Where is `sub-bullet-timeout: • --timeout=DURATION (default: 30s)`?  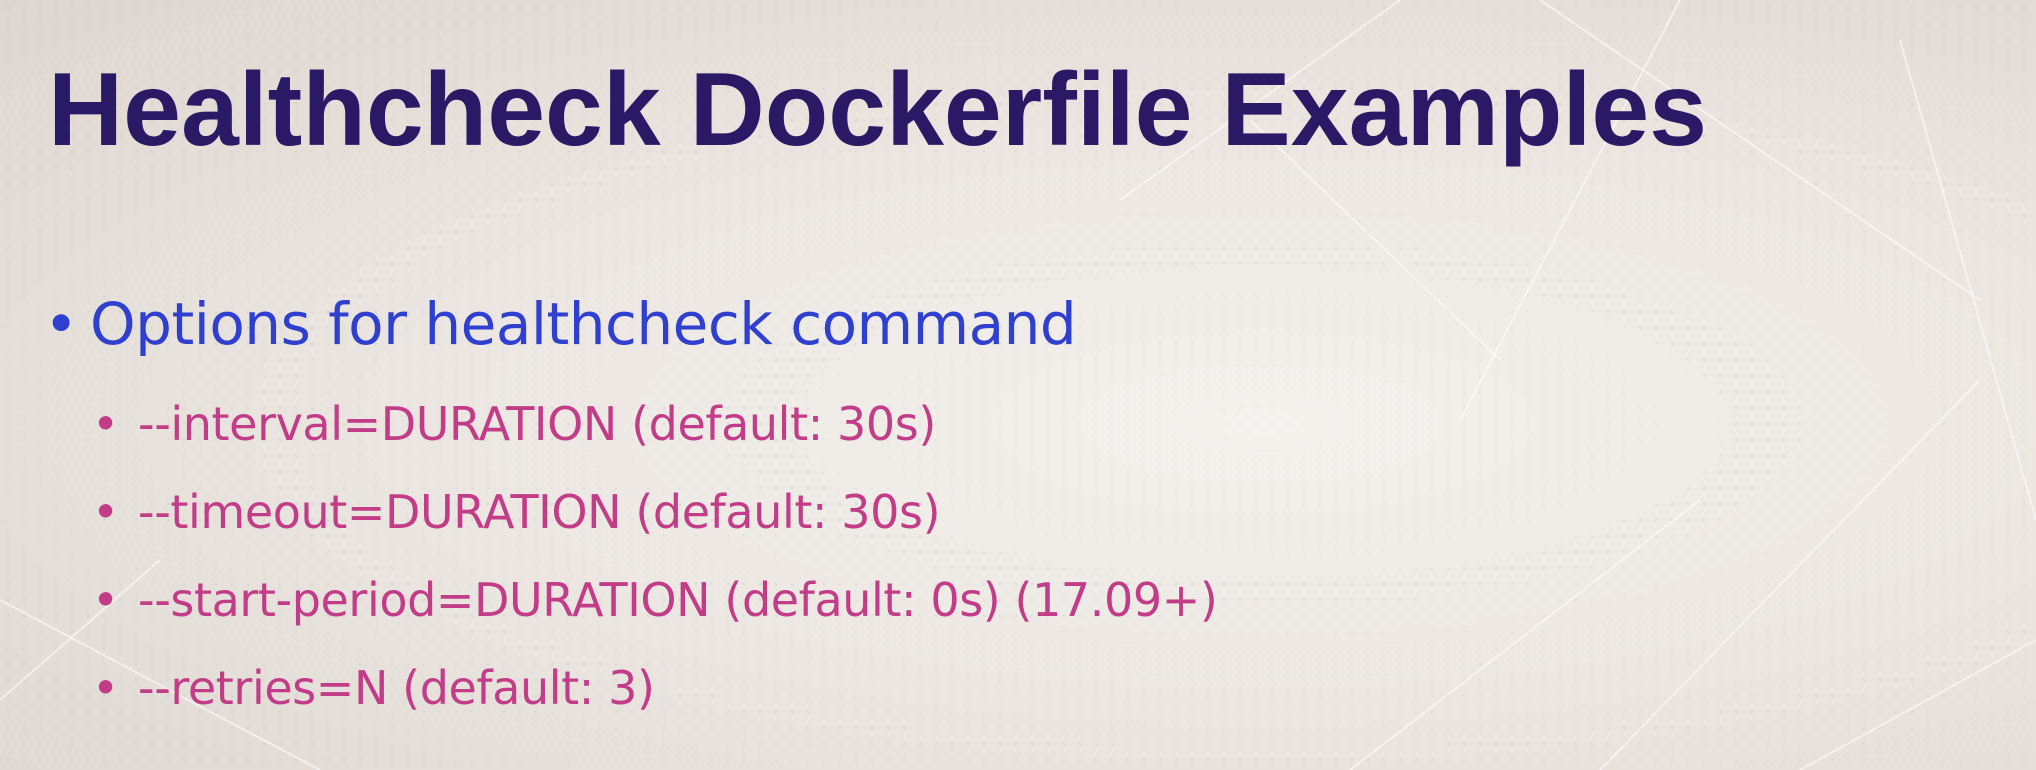
sub-bullet-timeout: • --timeout=DURATION (default: 30s) is located at coordinates (516, 512).